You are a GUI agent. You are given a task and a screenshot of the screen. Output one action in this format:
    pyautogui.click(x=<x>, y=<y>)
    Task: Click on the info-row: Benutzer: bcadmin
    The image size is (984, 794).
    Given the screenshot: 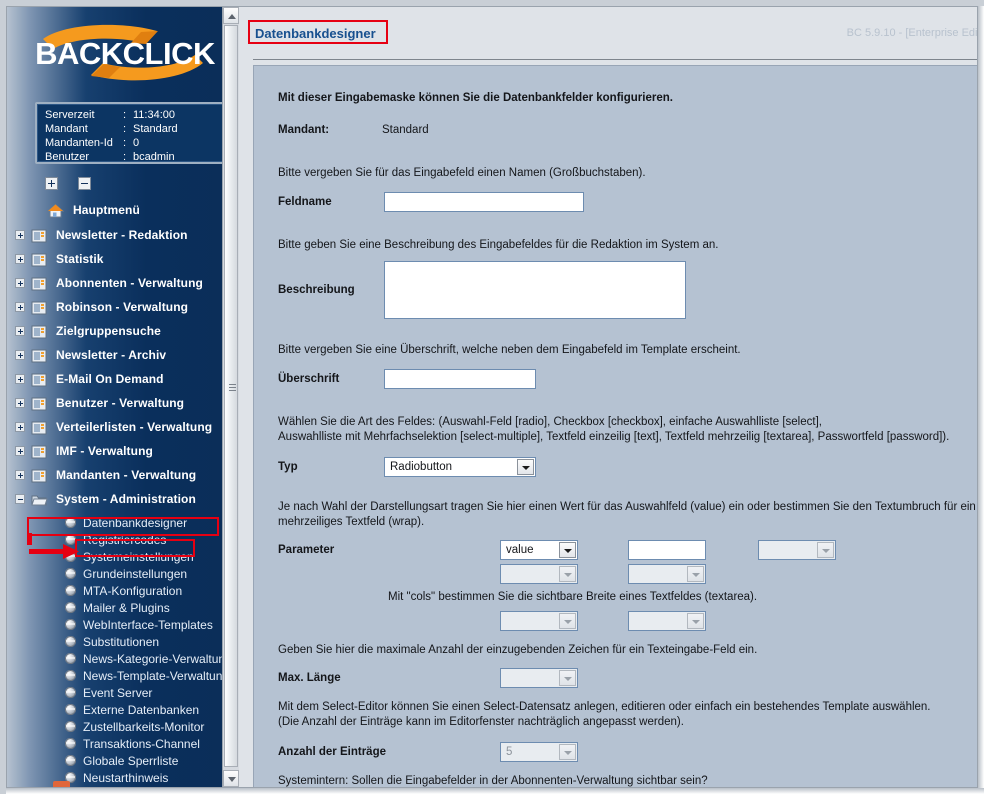 What is the action you would take?
    pyautogui.click(x=139, y=157)
    